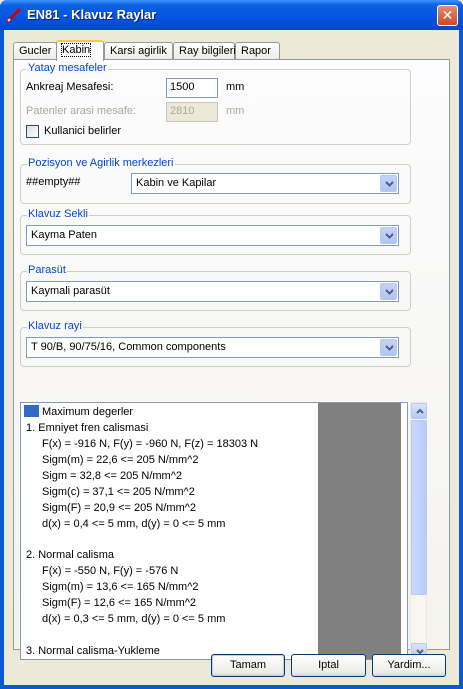 This screenshot has height=689, width=463. What do you see at coordinates (64, 235) in the screenshot?
I see `klavuz-sekli-value: Kayma Paten` at bounding box center [64, 235].